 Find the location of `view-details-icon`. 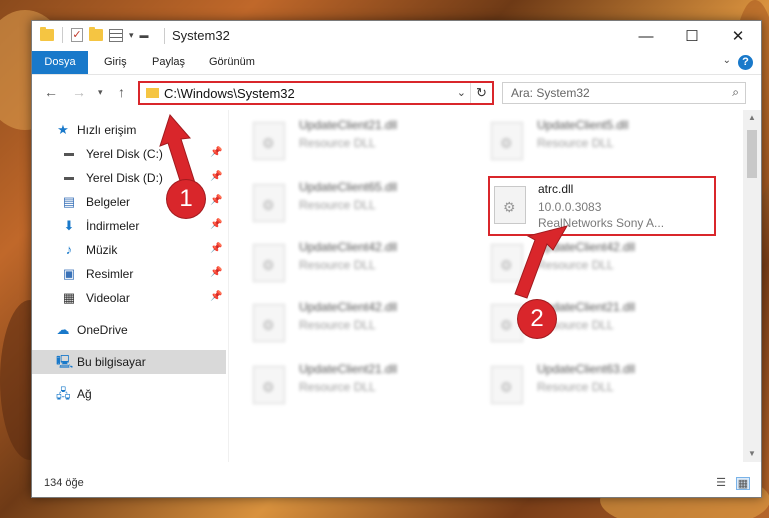

view-details-icon is located at coordinates (116, 35).